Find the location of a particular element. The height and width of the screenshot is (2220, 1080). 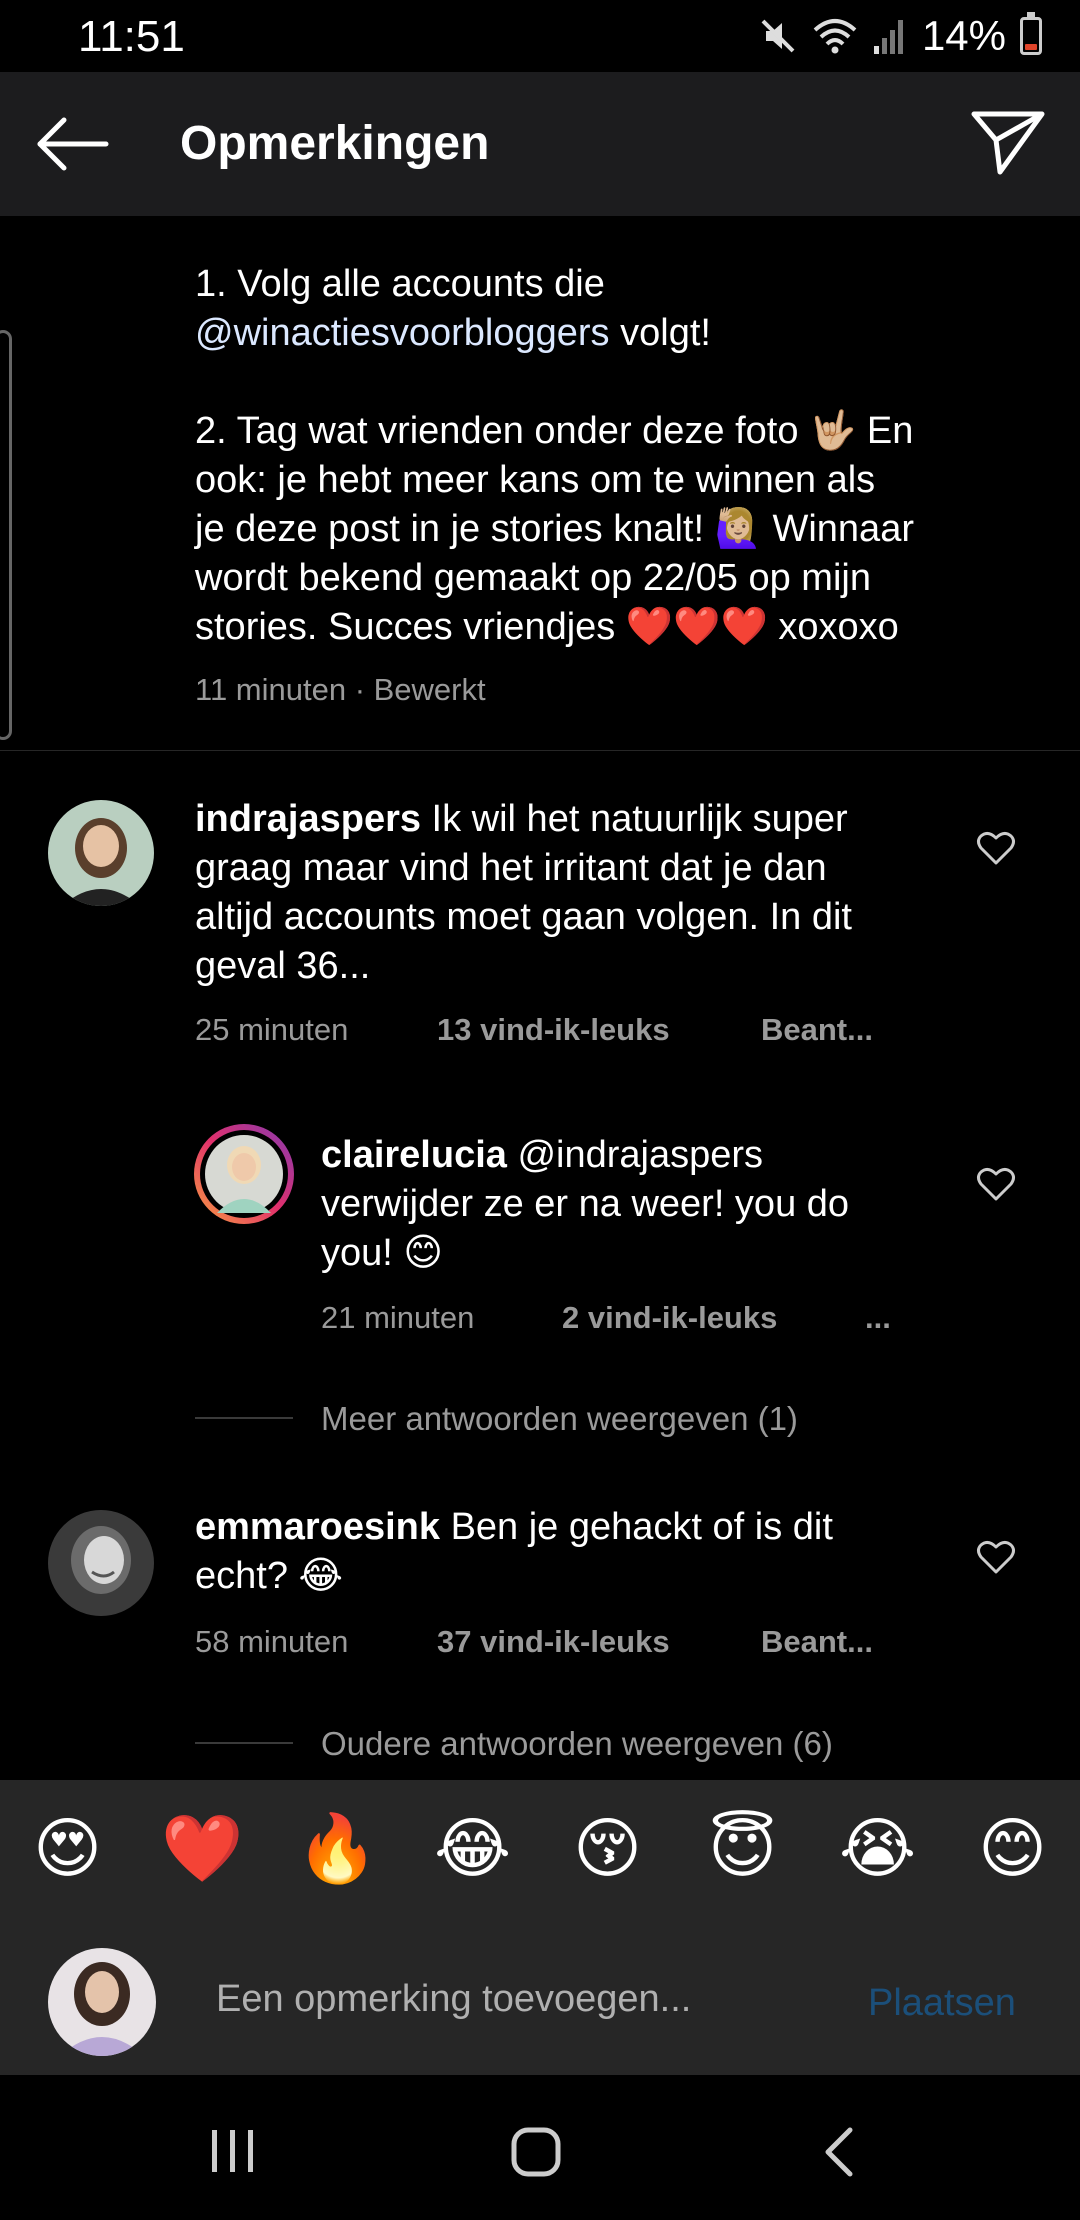

caption-line-2-suffix: volgt! is located at coordinates (660, 333).